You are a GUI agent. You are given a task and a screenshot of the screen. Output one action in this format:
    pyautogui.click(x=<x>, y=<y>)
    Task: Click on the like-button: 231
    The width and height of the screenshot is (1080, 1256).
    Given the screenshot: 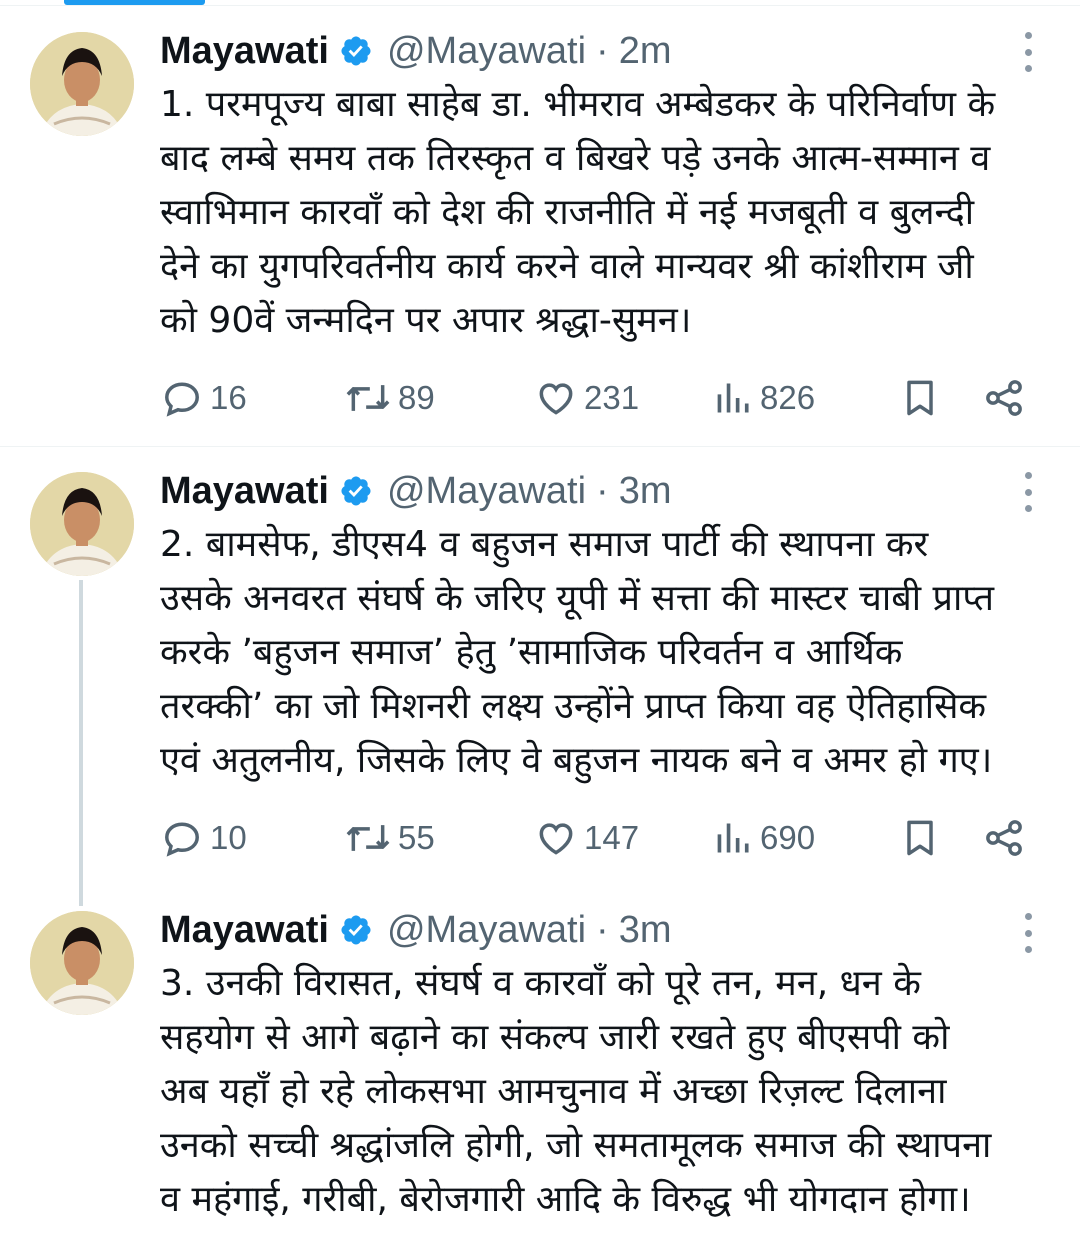 What is the action you would take?
    pyautogui.click(x=586, y=398)
    